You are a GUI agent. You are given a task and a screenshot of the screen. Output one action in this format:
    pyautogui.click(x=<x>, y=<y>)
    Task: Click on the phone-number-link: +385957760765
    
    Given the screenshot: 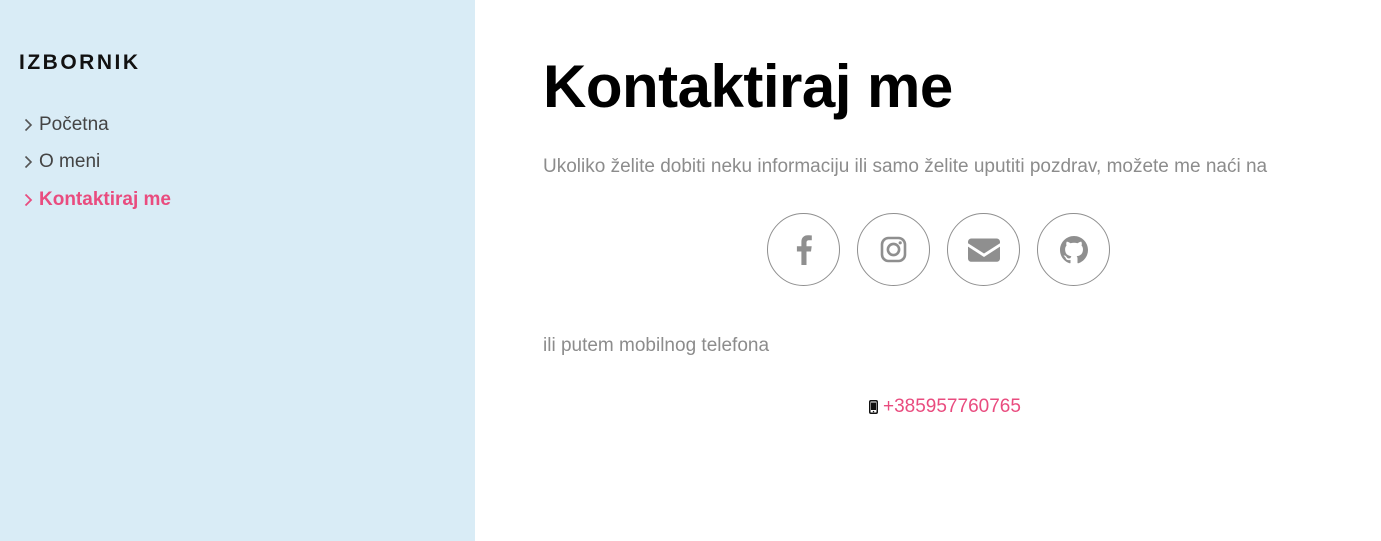 What is the action you would take?
    pyautogui.click(x=952, y=407)
    